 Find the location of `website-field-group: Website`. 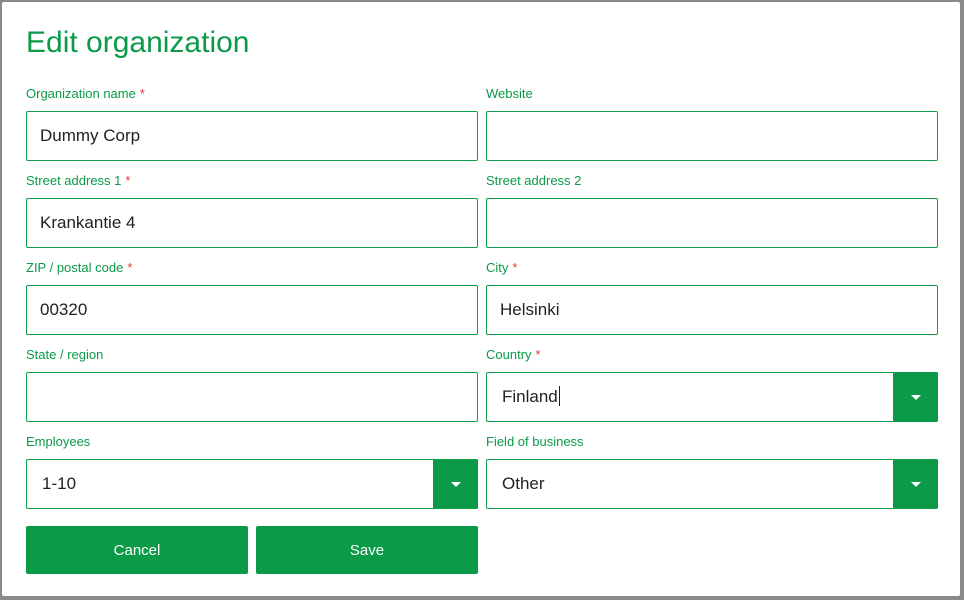

website-field-group: Website is located at coordinates (712, 123).